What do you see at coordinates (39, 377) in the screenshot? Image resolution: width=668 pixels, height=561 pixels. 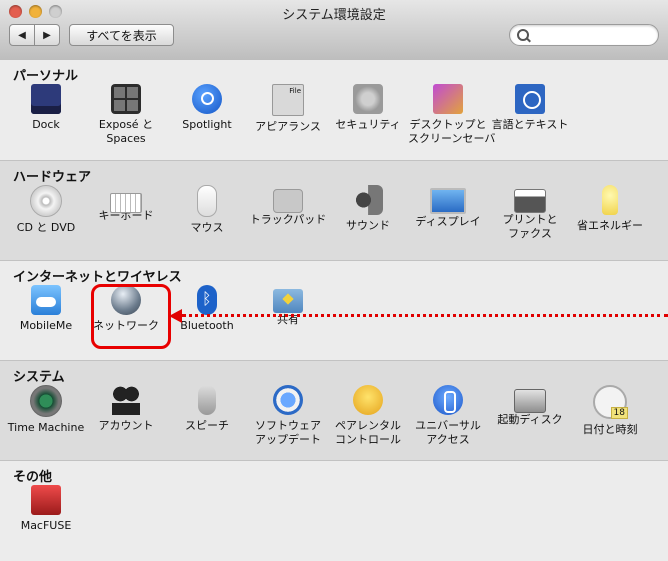 I see `section-title: システム` at bounding box center [39, 377].